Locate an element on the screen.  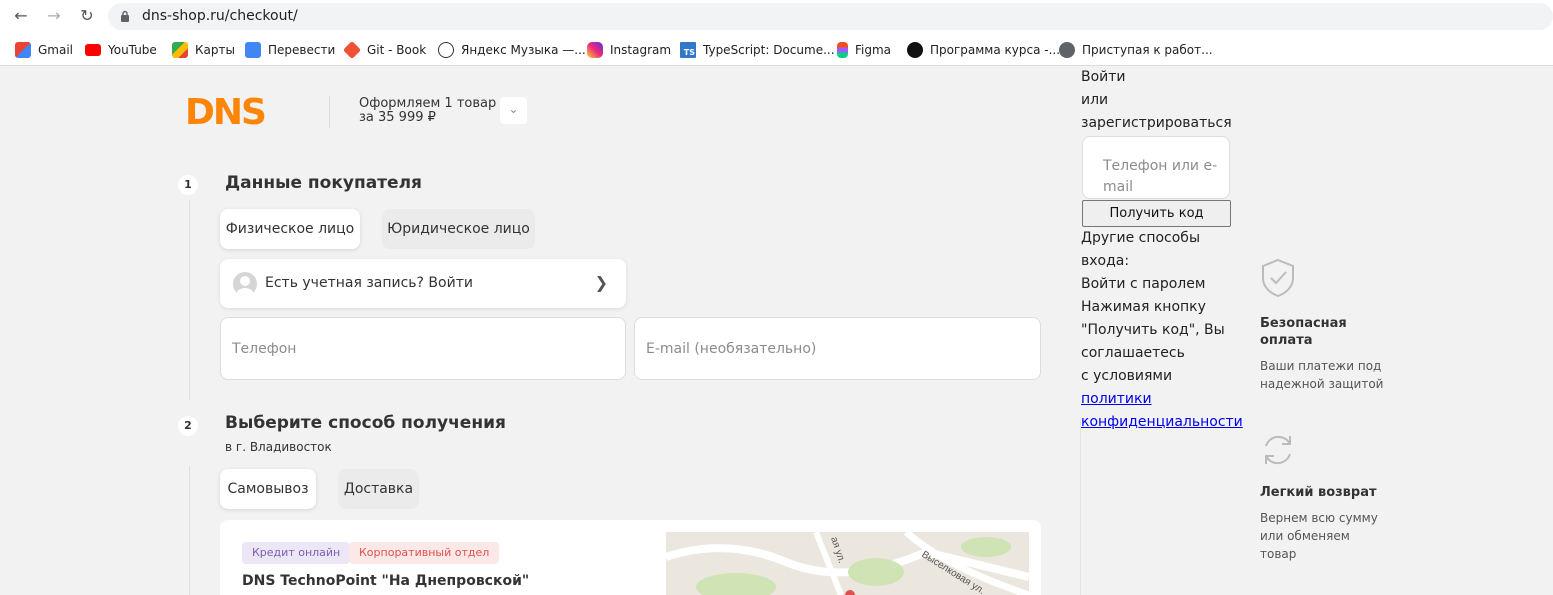
course-icon is located at coordinates (915, 50).